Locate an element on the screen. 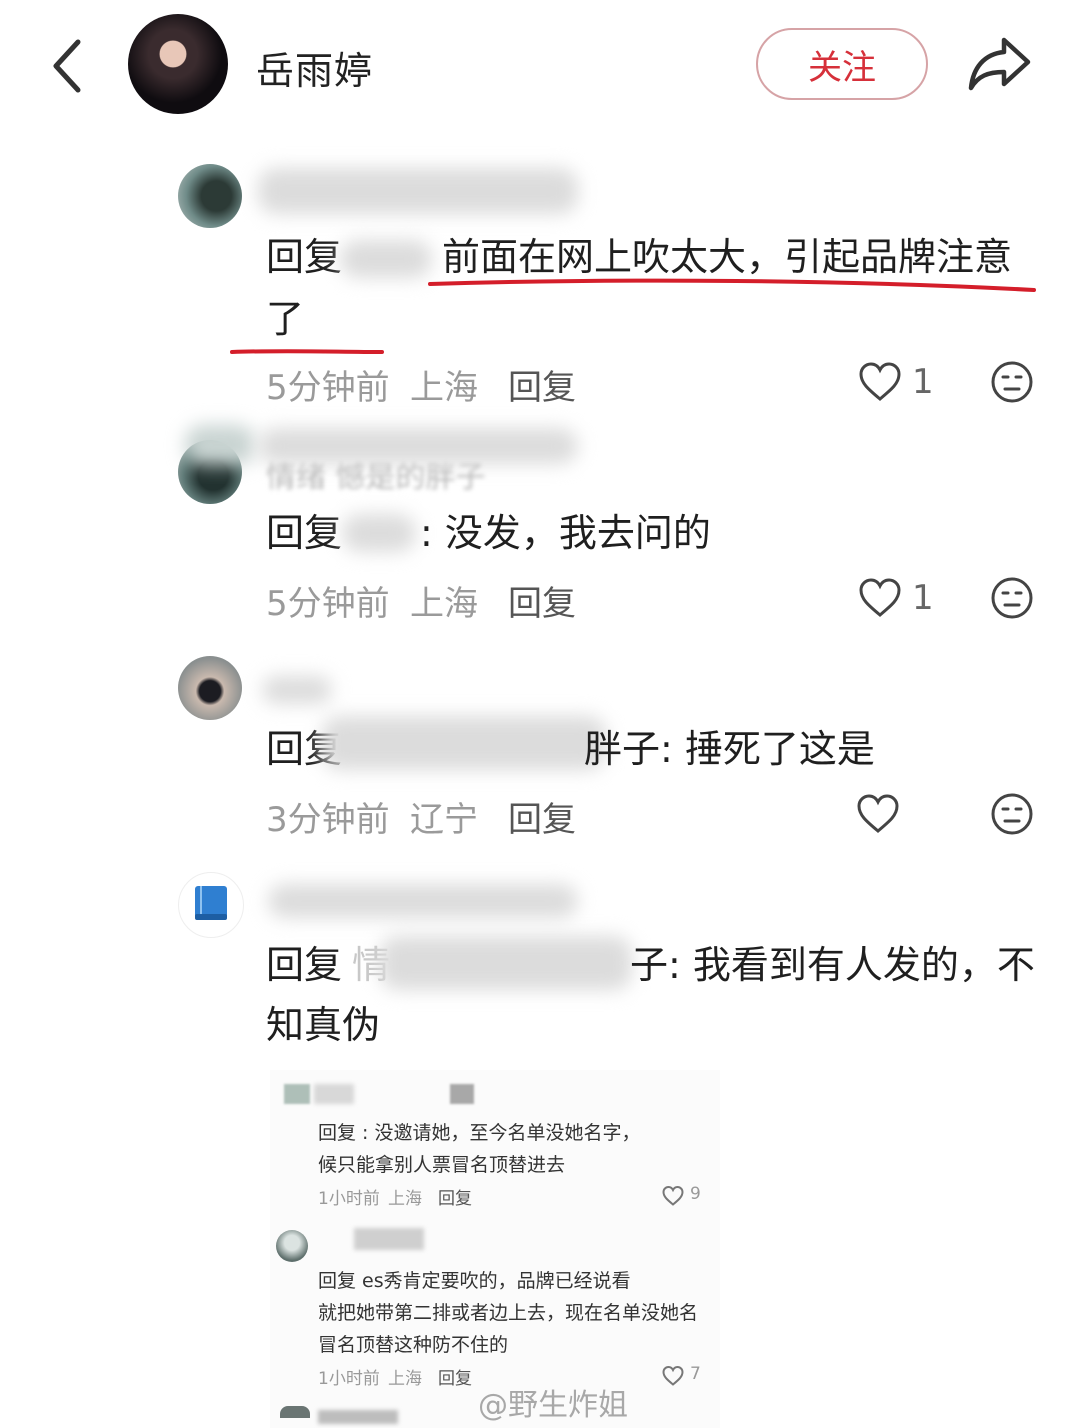  comment-text: 子: 我看到有人发的，不 is located at coordinates (832, 965).